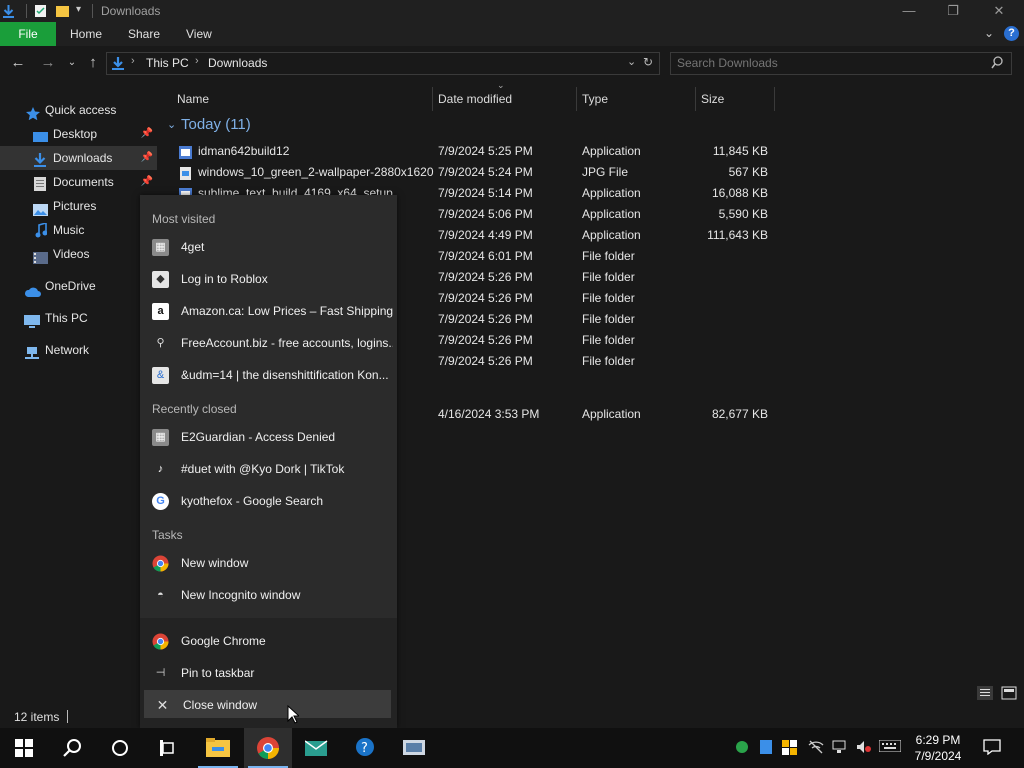 The image size is (1024, 768). I want to click on address-bar: › This PC › Downloads ⌄ ↻, so click(383, 63).